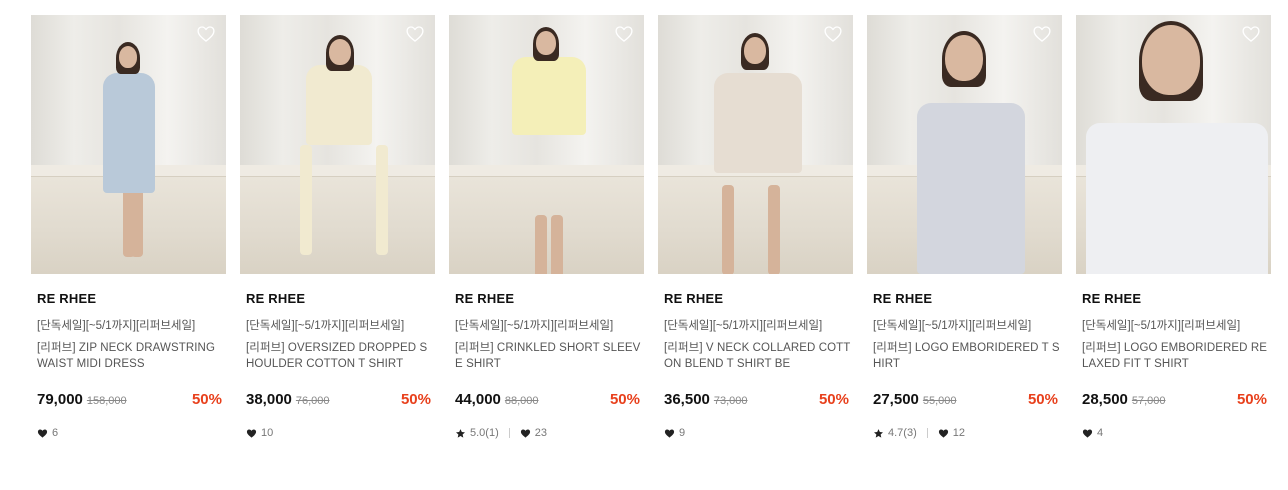  Describe the element at coordinates (939, 401) in the screenshot. I see `original-price: 55,000` at that location.